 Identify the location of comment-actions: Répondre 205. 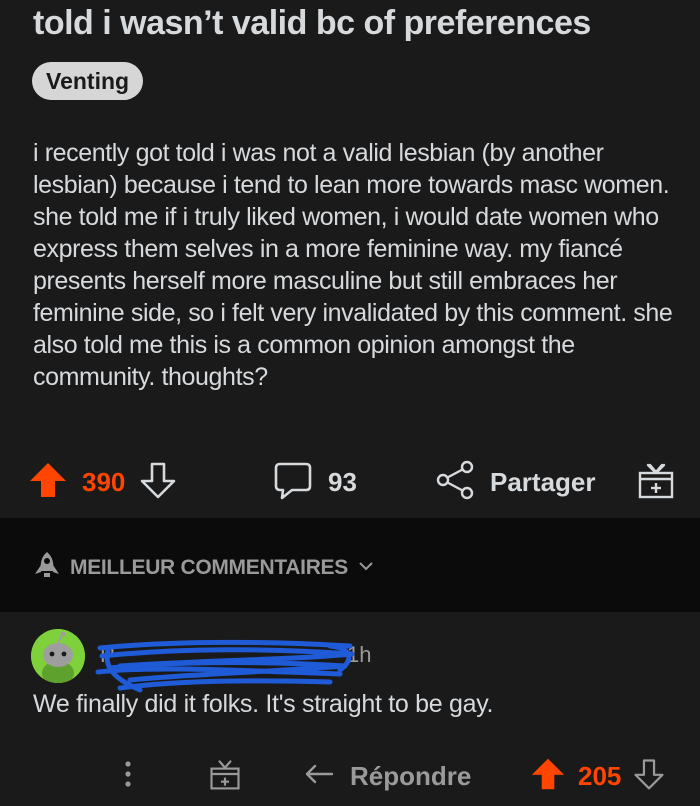
(350, 776).